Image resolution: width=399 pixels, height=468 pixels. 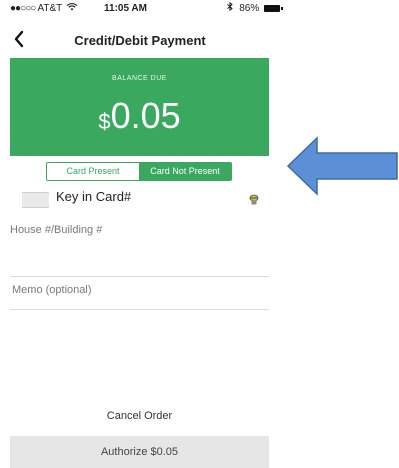 I want to click on left-arrow-icon, so click(x=342, y=166).